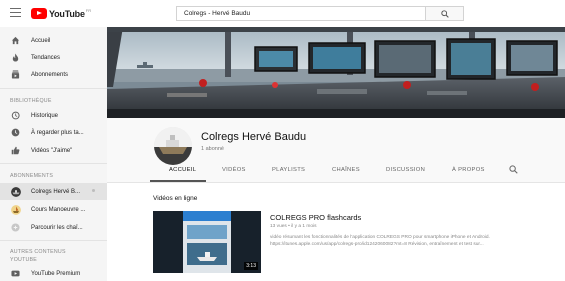  I want to click on ship-avatar-icon, so click(173, 146).